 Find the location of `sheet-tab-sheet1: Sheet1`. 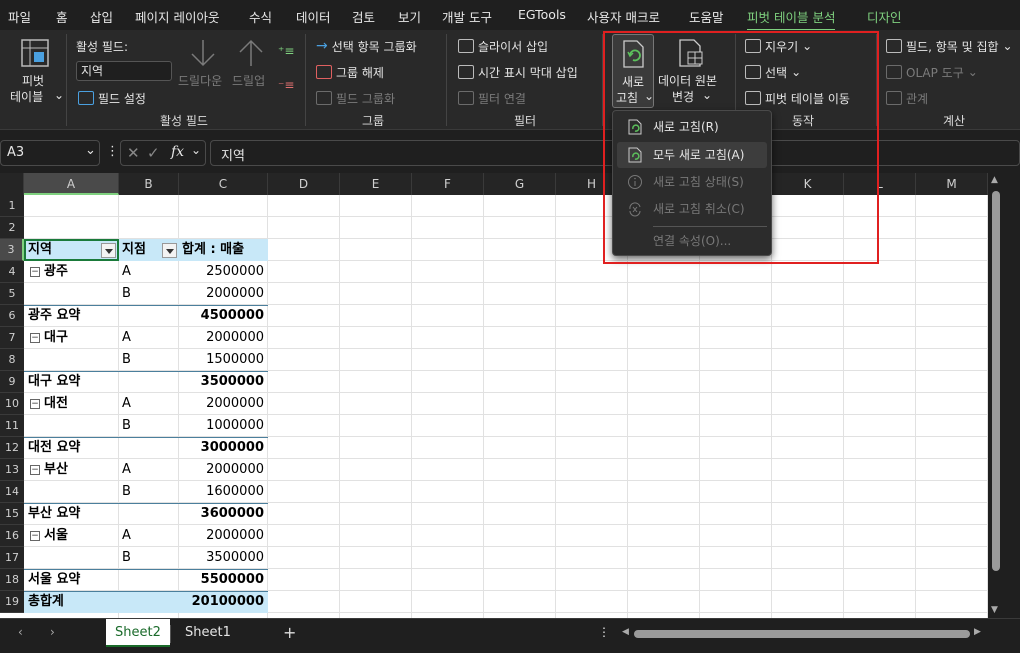

sheet-tab-sheet1: Sheet1 is located at coordinates (208, 633).